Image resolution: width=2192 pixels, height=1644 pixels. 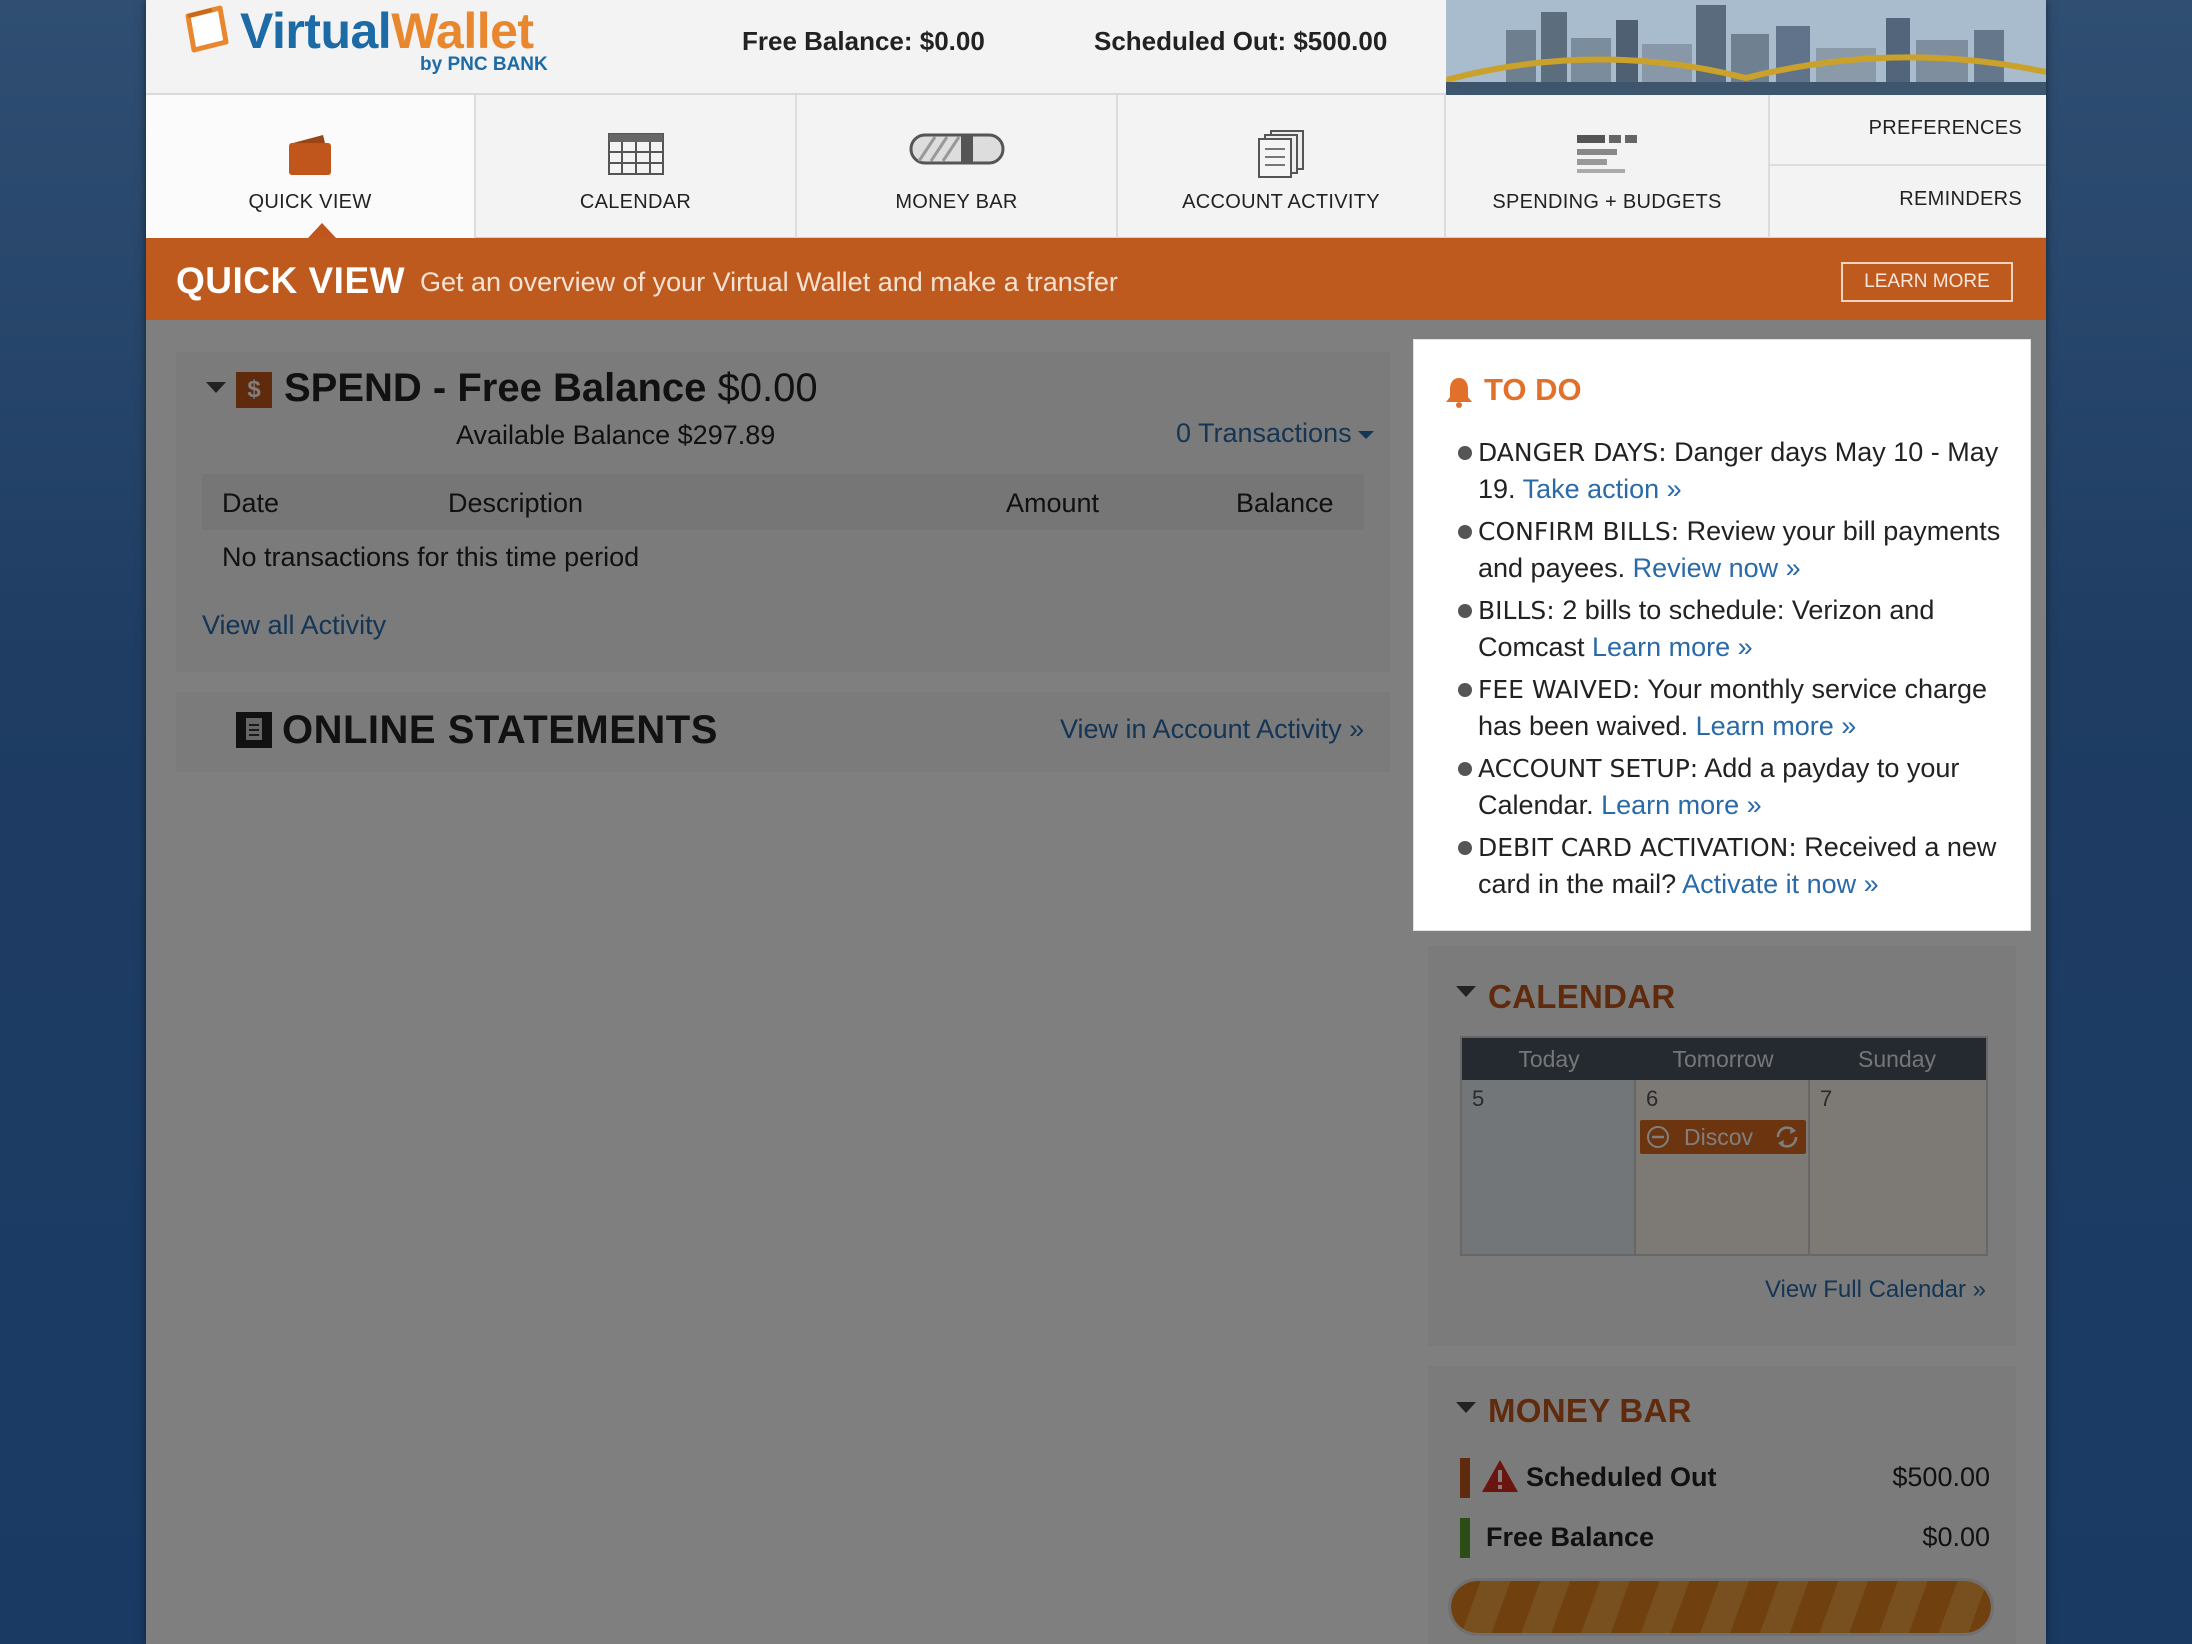 I want to click on money-bar-track, so click(x=1721, y=1607).